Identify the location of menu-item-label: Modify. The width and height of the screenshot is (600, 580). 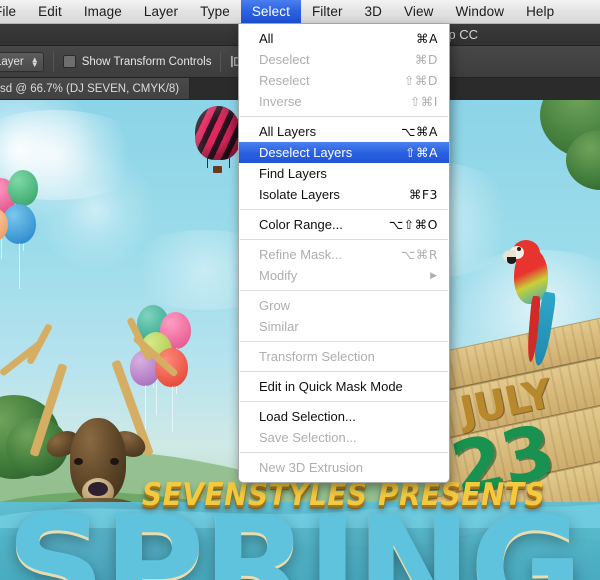
(278, 275).